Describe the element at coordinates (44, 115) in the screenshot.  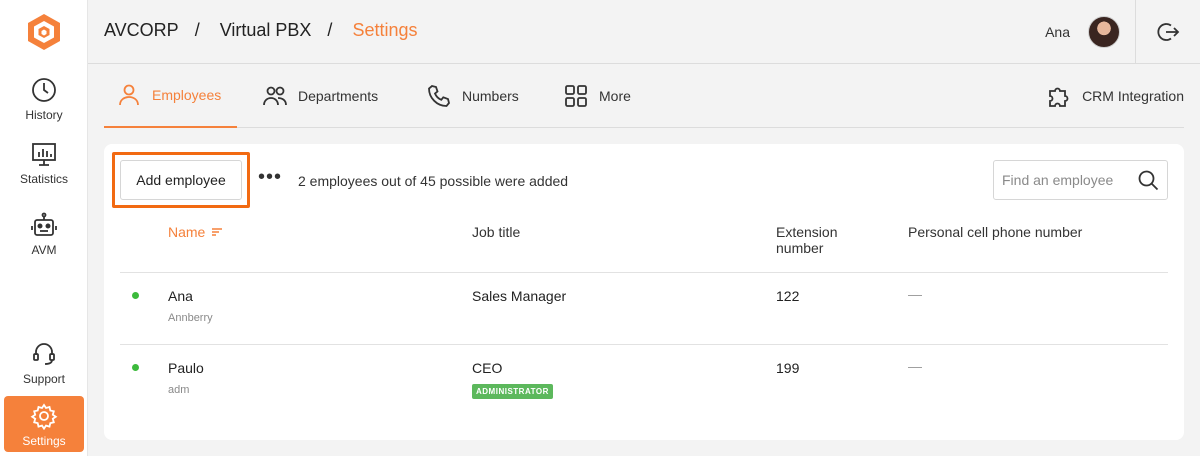
I see `sidebar-item-label: History` at that location.